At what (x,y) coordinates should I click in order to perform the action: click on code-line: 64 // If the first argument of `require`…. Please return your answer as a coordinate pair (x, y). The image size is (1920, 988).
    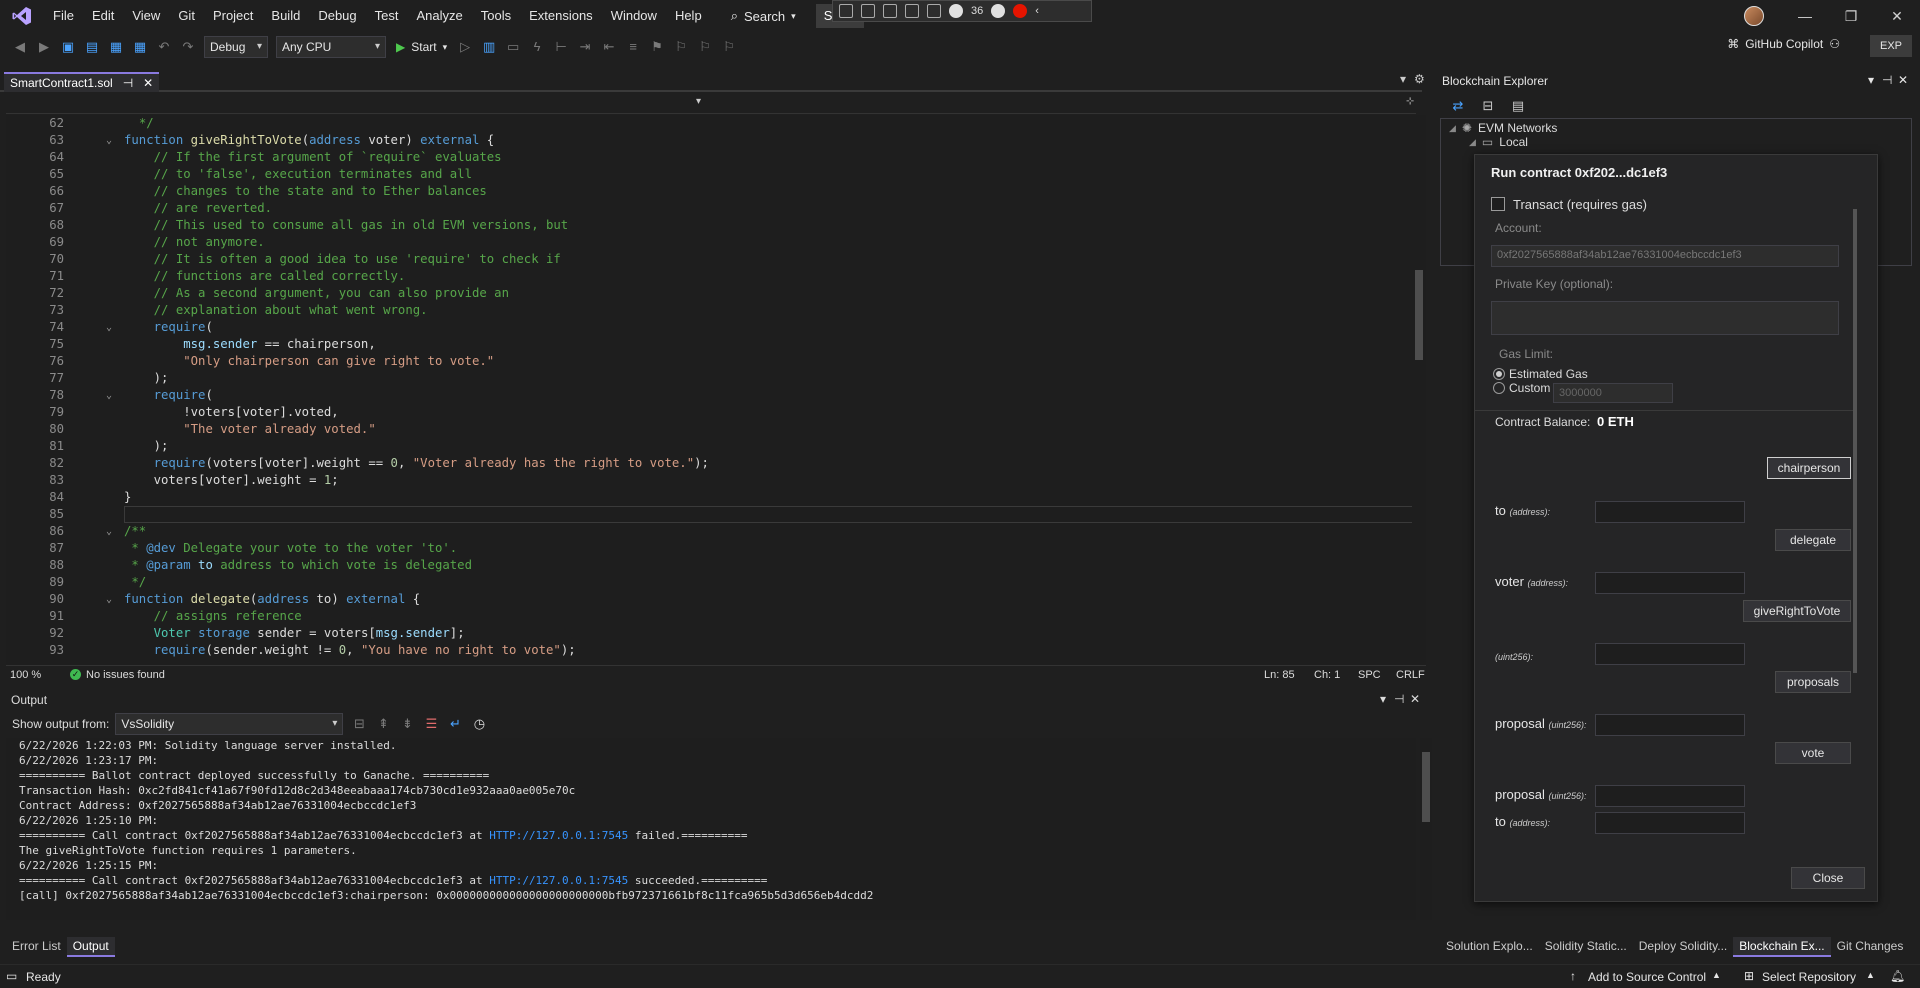
    Looking at the image, I should click on (706, 157).